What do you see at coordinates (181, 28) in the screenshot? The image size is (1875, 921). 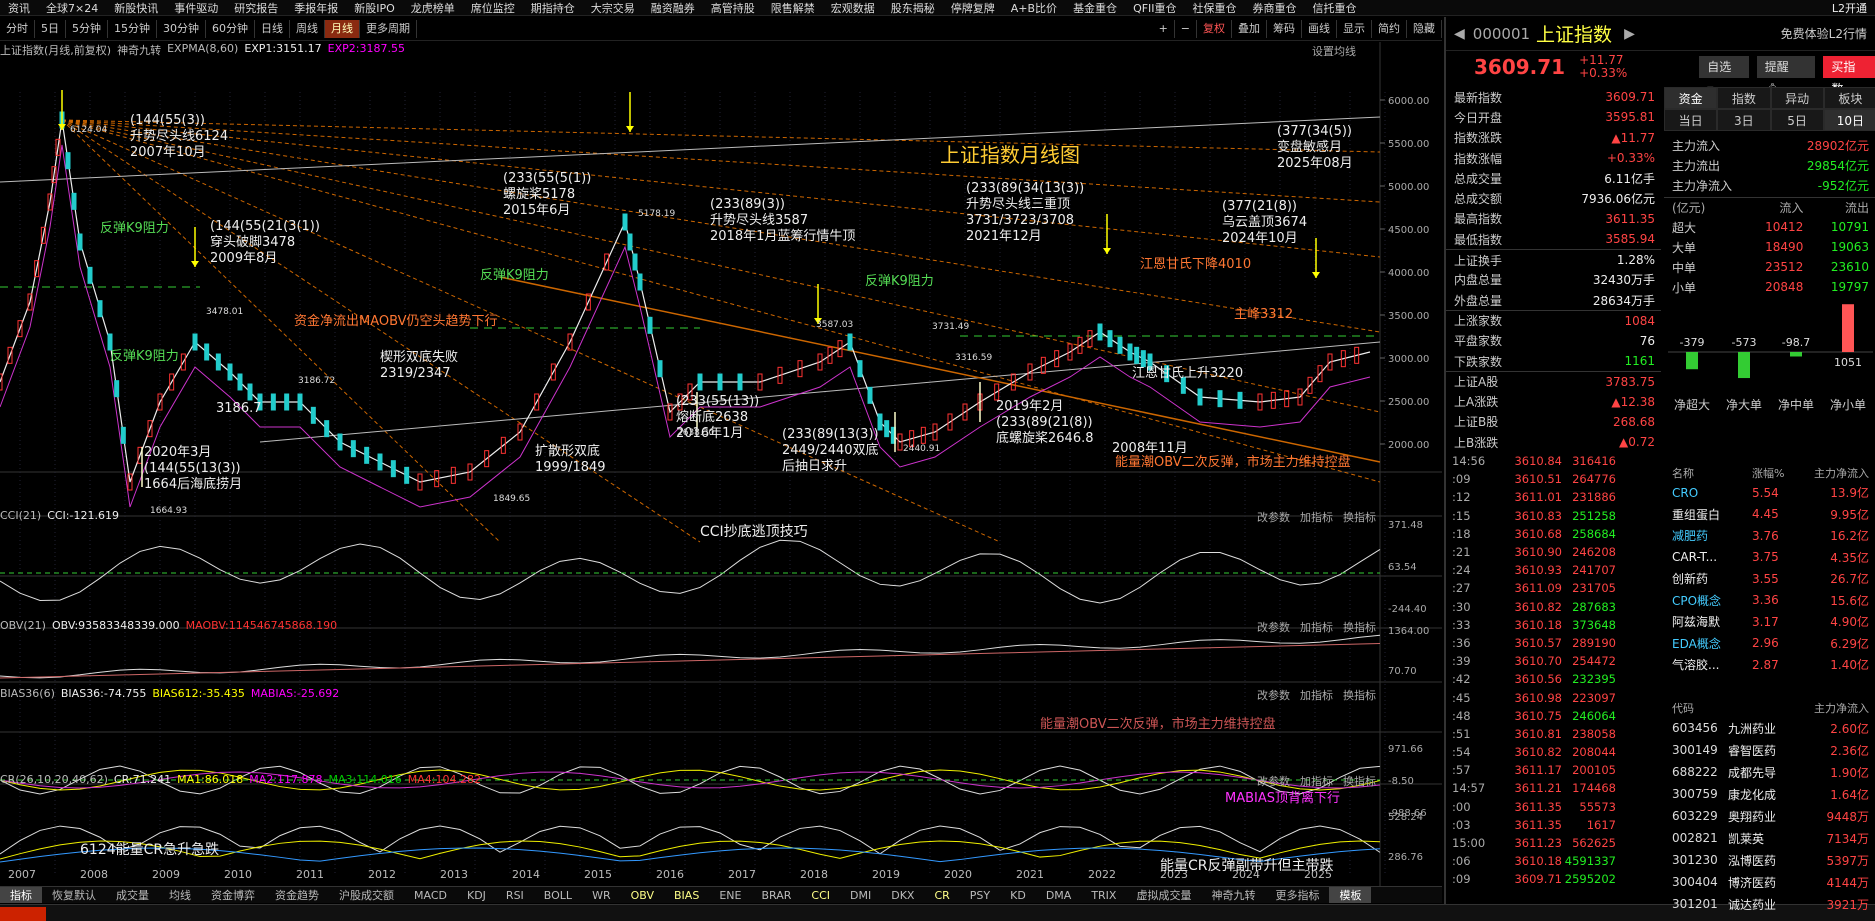 I see `period-tab-4: 30分钟` at bounding box center [181, 28].